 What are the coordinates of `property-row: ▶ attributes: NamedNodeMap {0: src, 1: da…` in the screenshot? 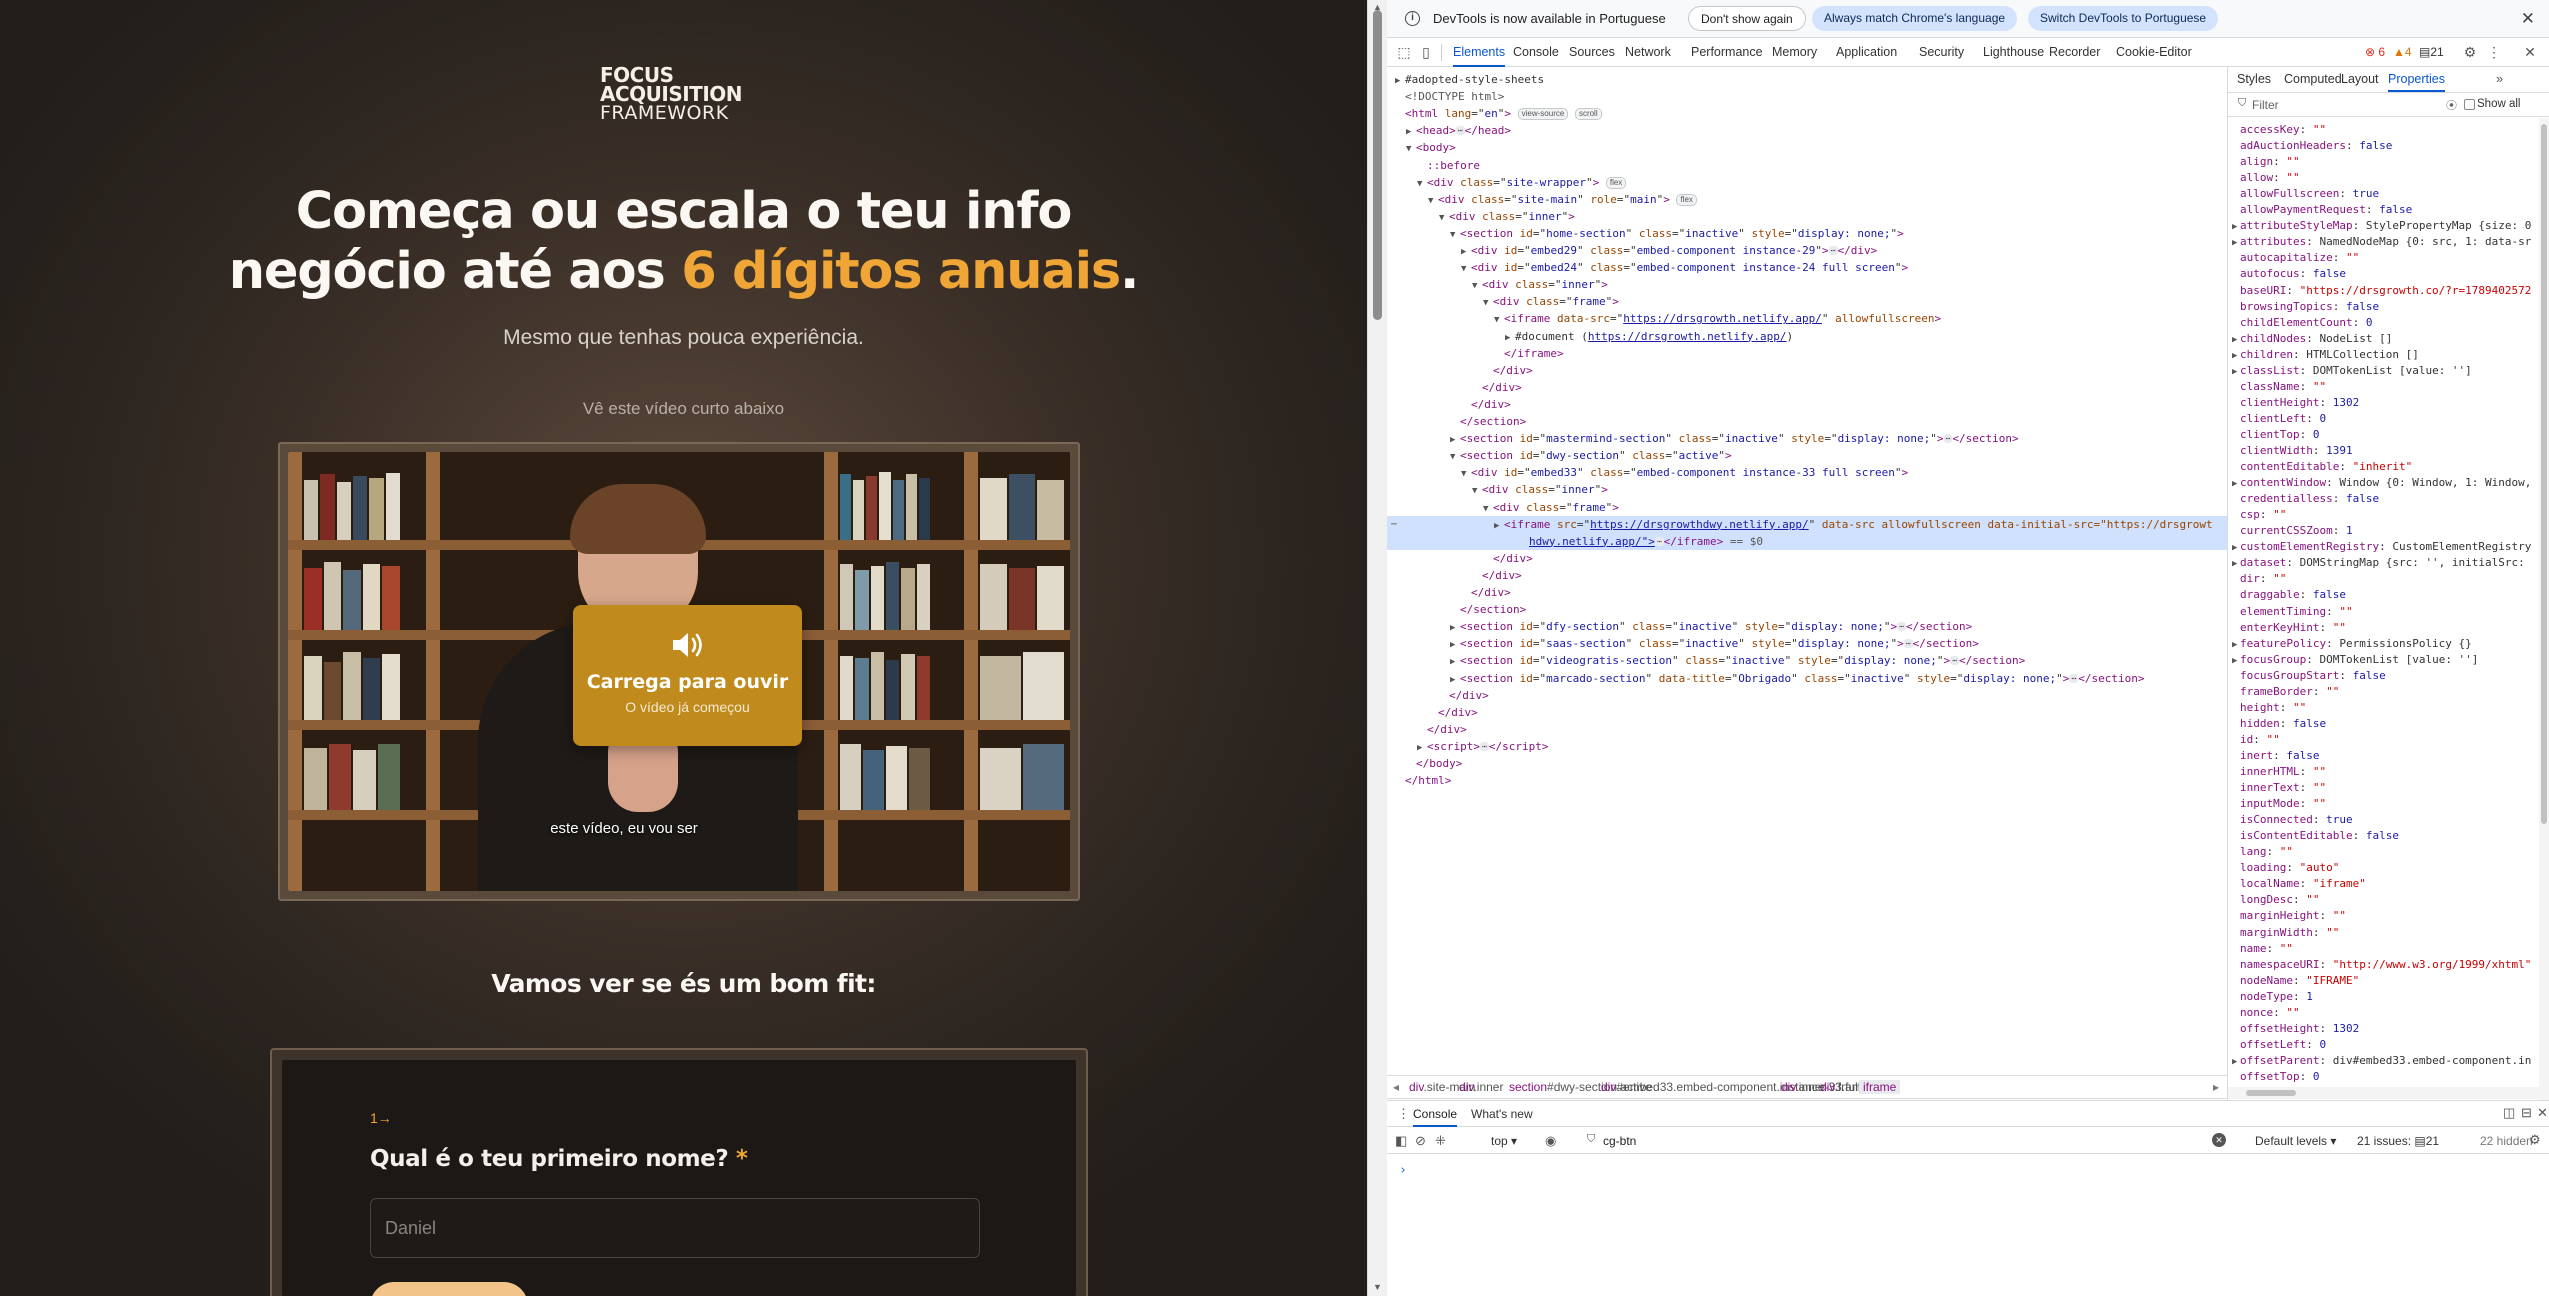 It's located at (2381, 242).